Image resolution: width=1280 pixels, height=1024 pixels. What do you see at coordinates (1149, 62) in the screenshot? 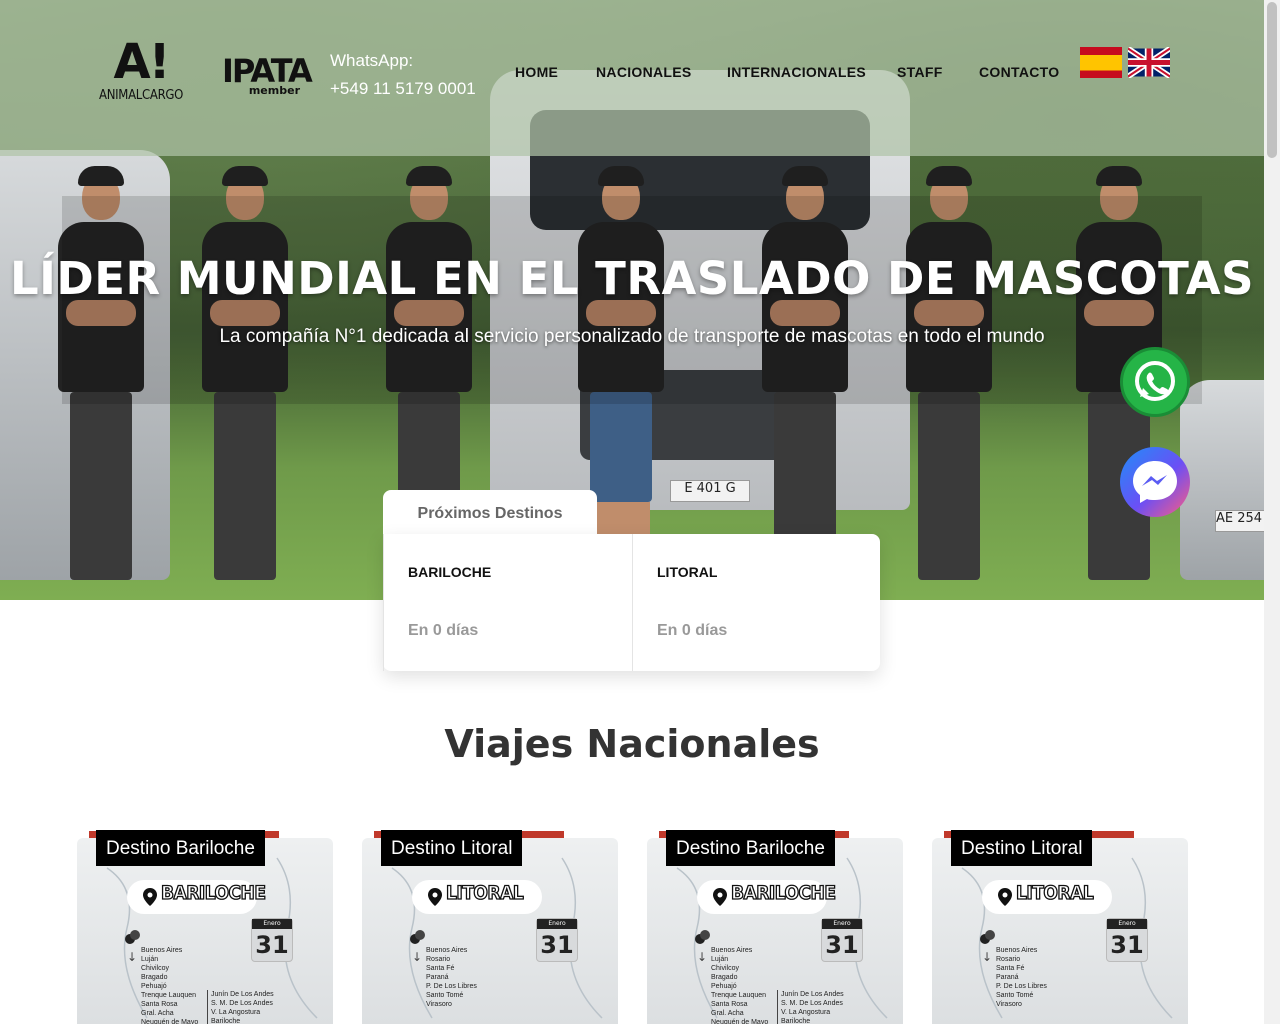
I see `uk-flag-icon` at bounding box center [1149, 62].